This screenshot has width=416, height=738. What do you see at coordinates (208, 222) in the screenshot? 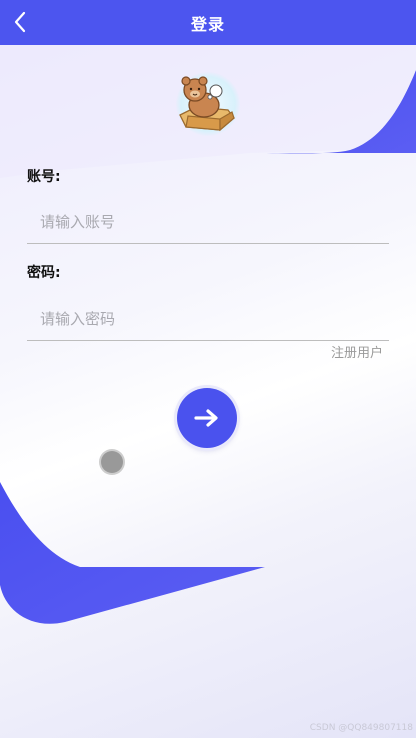
I see `account-input` at bounding box center [208, 222].